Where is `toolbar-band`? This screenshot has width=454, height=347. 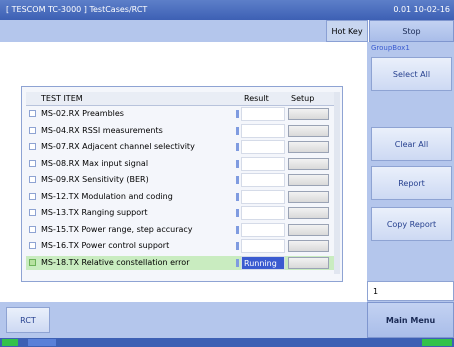
toolbar-band is located at coordinates (183, 31).